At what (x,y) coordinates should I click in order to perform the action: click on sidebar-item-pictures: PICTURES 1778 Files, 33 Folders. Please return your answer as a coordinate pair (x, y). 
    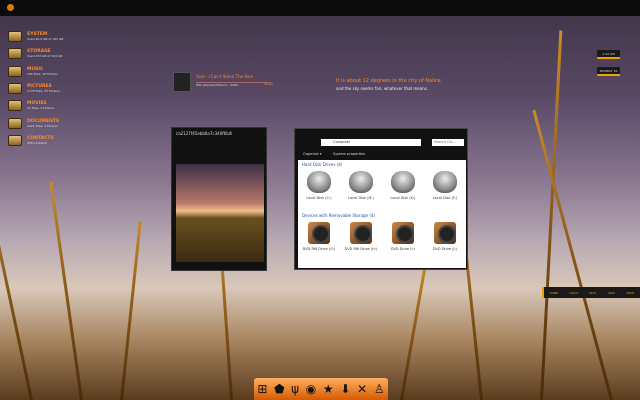
    Looking at the image, I should click on (35, 88).